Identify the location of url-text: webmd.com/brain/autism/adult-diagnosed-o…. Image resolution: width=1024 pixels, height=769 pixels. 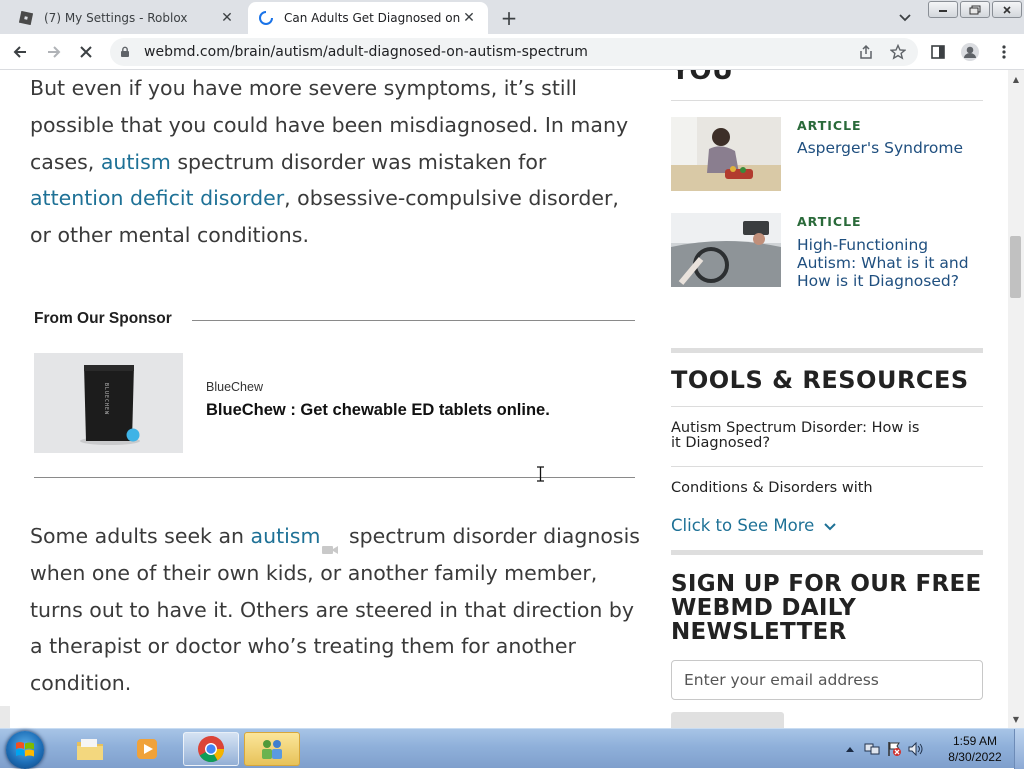
(366, 52).